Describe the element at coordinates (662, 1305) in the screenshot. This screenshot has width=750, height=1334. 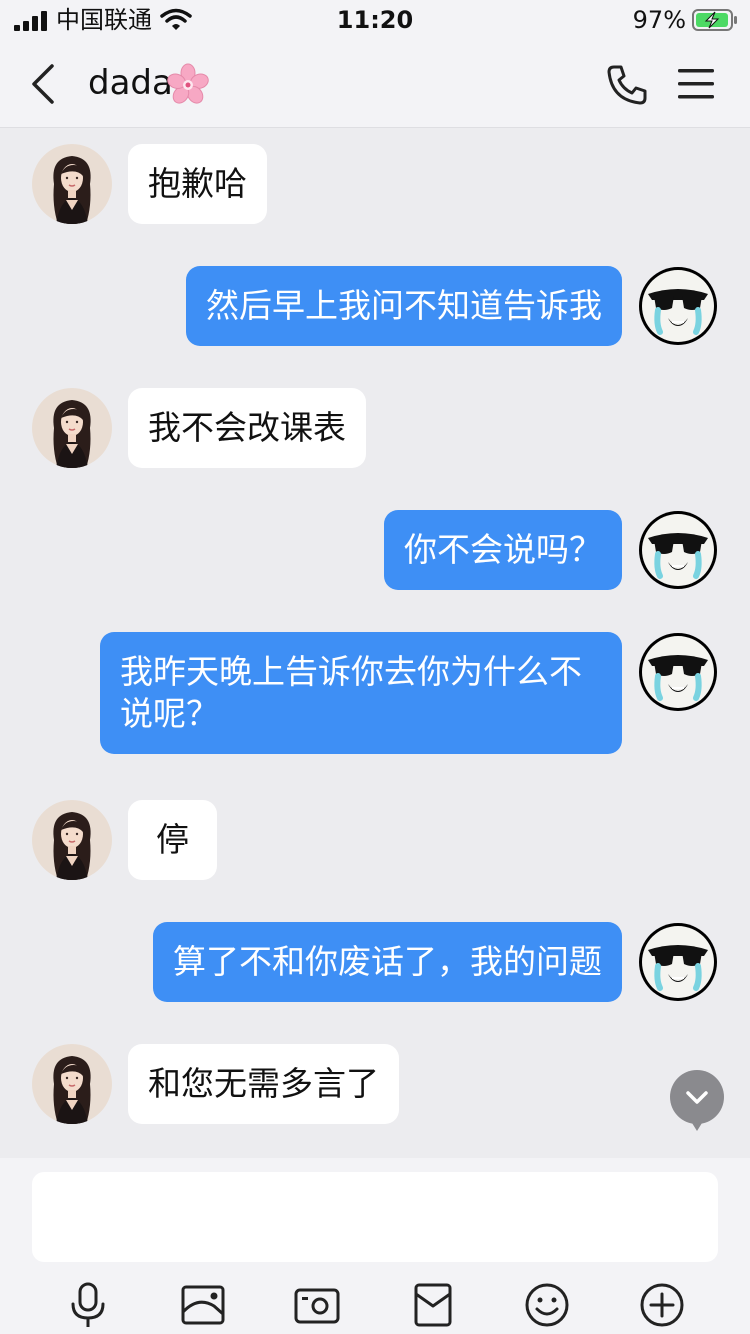
I see `plus-icon` at that location.